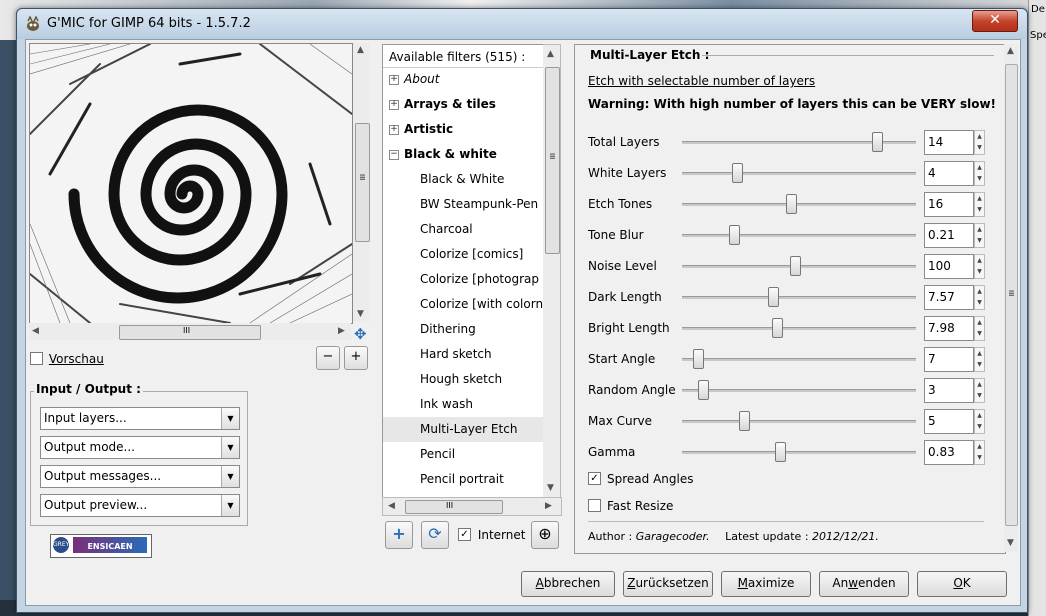 This screenshot has height=616, width=1046. What do you see at coordinates (949, 390) in the screenshot?
I see `value-input: 3` at bounding box center [949, 390].